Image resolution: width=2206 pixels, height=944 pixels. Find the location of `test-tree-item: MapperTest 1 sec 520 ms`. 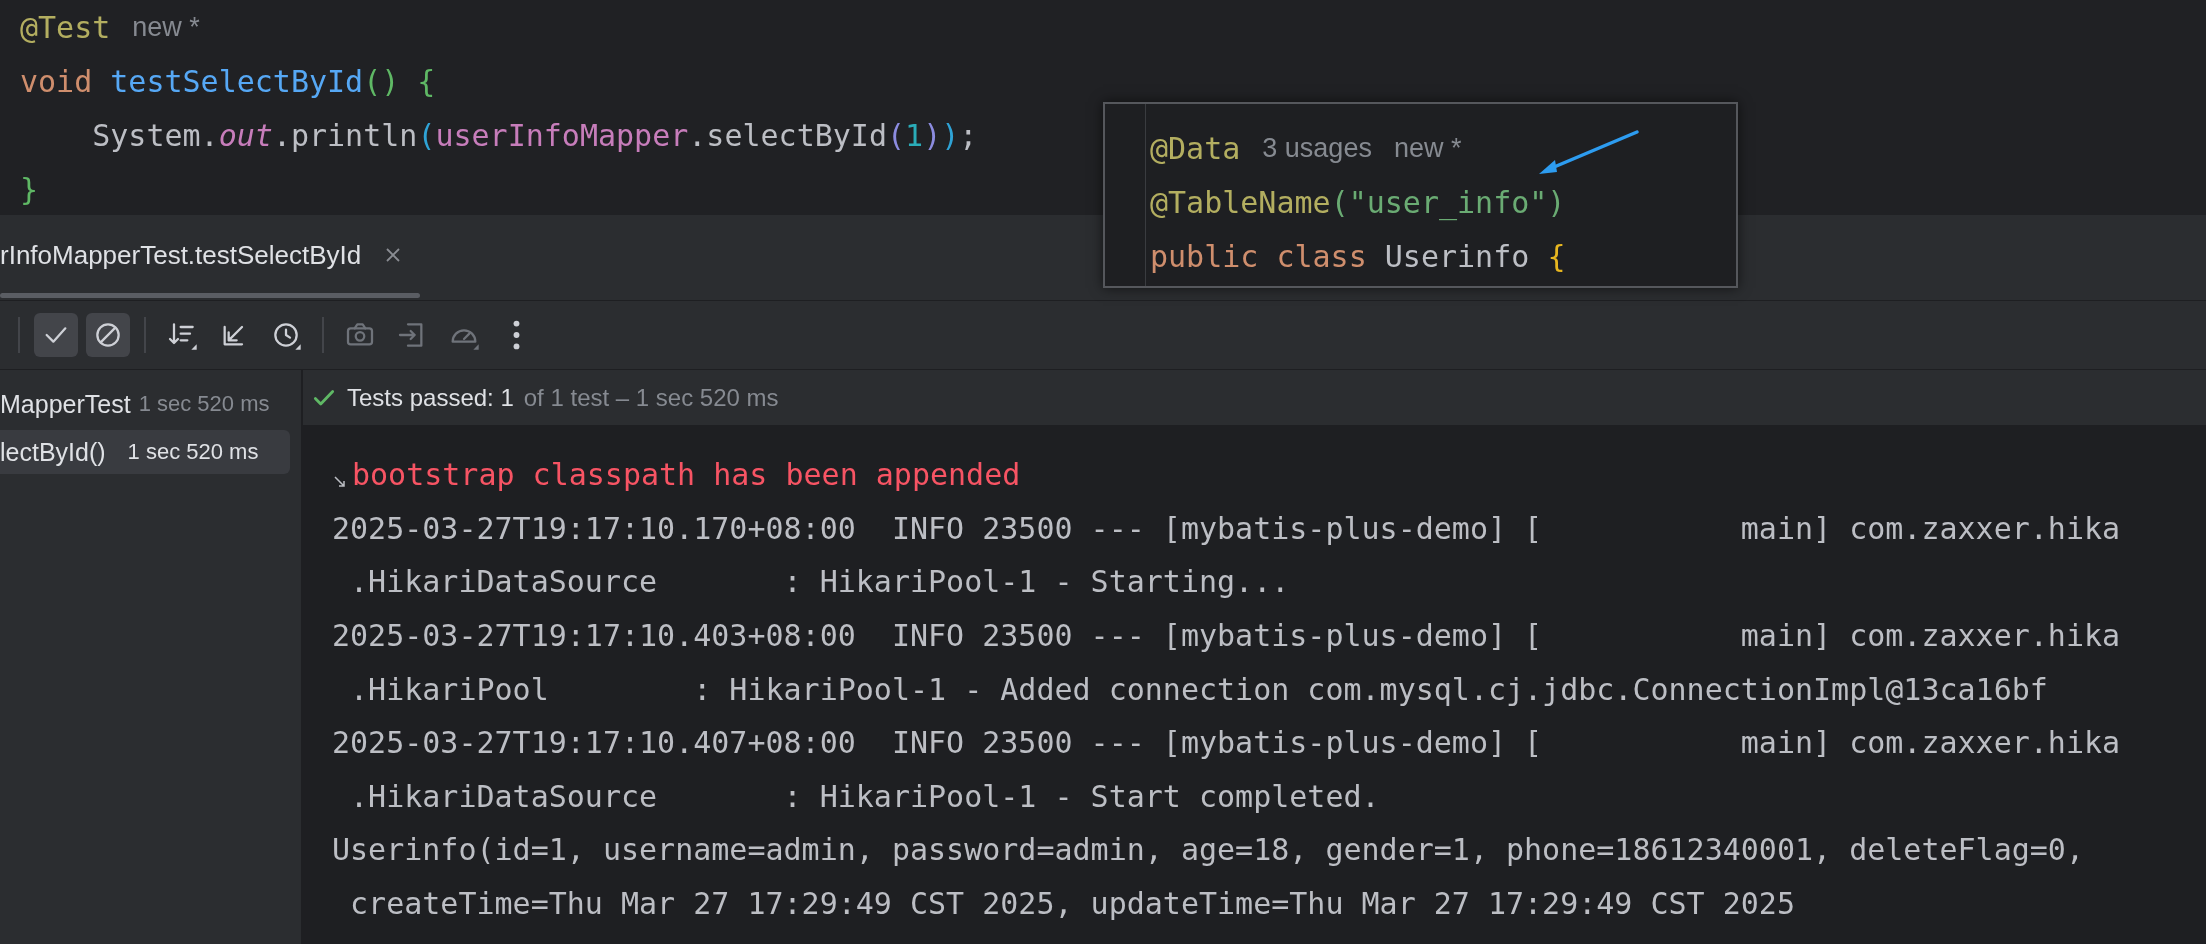

test-tree-item: MapperTest 1 sec 520 ms is located at coordinates (145, 404).